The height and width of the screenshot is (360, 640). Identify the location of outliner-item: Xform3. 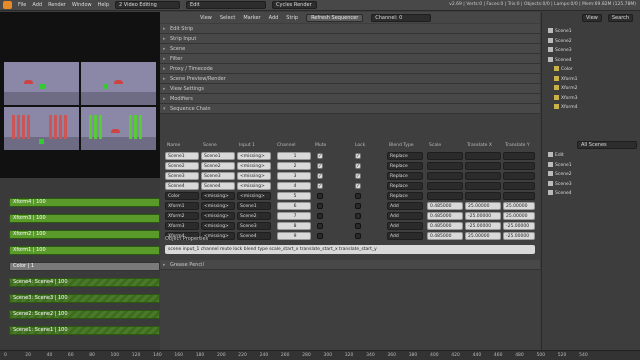
(565, 98).